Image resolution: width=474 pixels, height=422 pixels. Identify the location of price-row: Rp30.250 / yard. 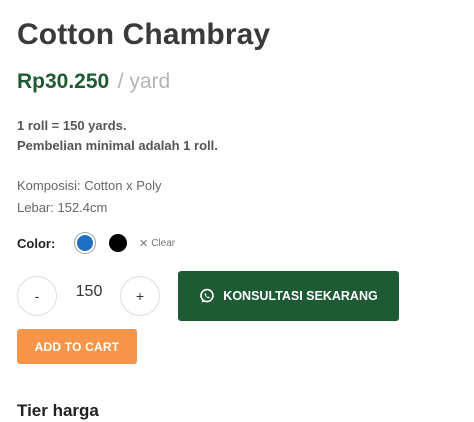
(93, 82).